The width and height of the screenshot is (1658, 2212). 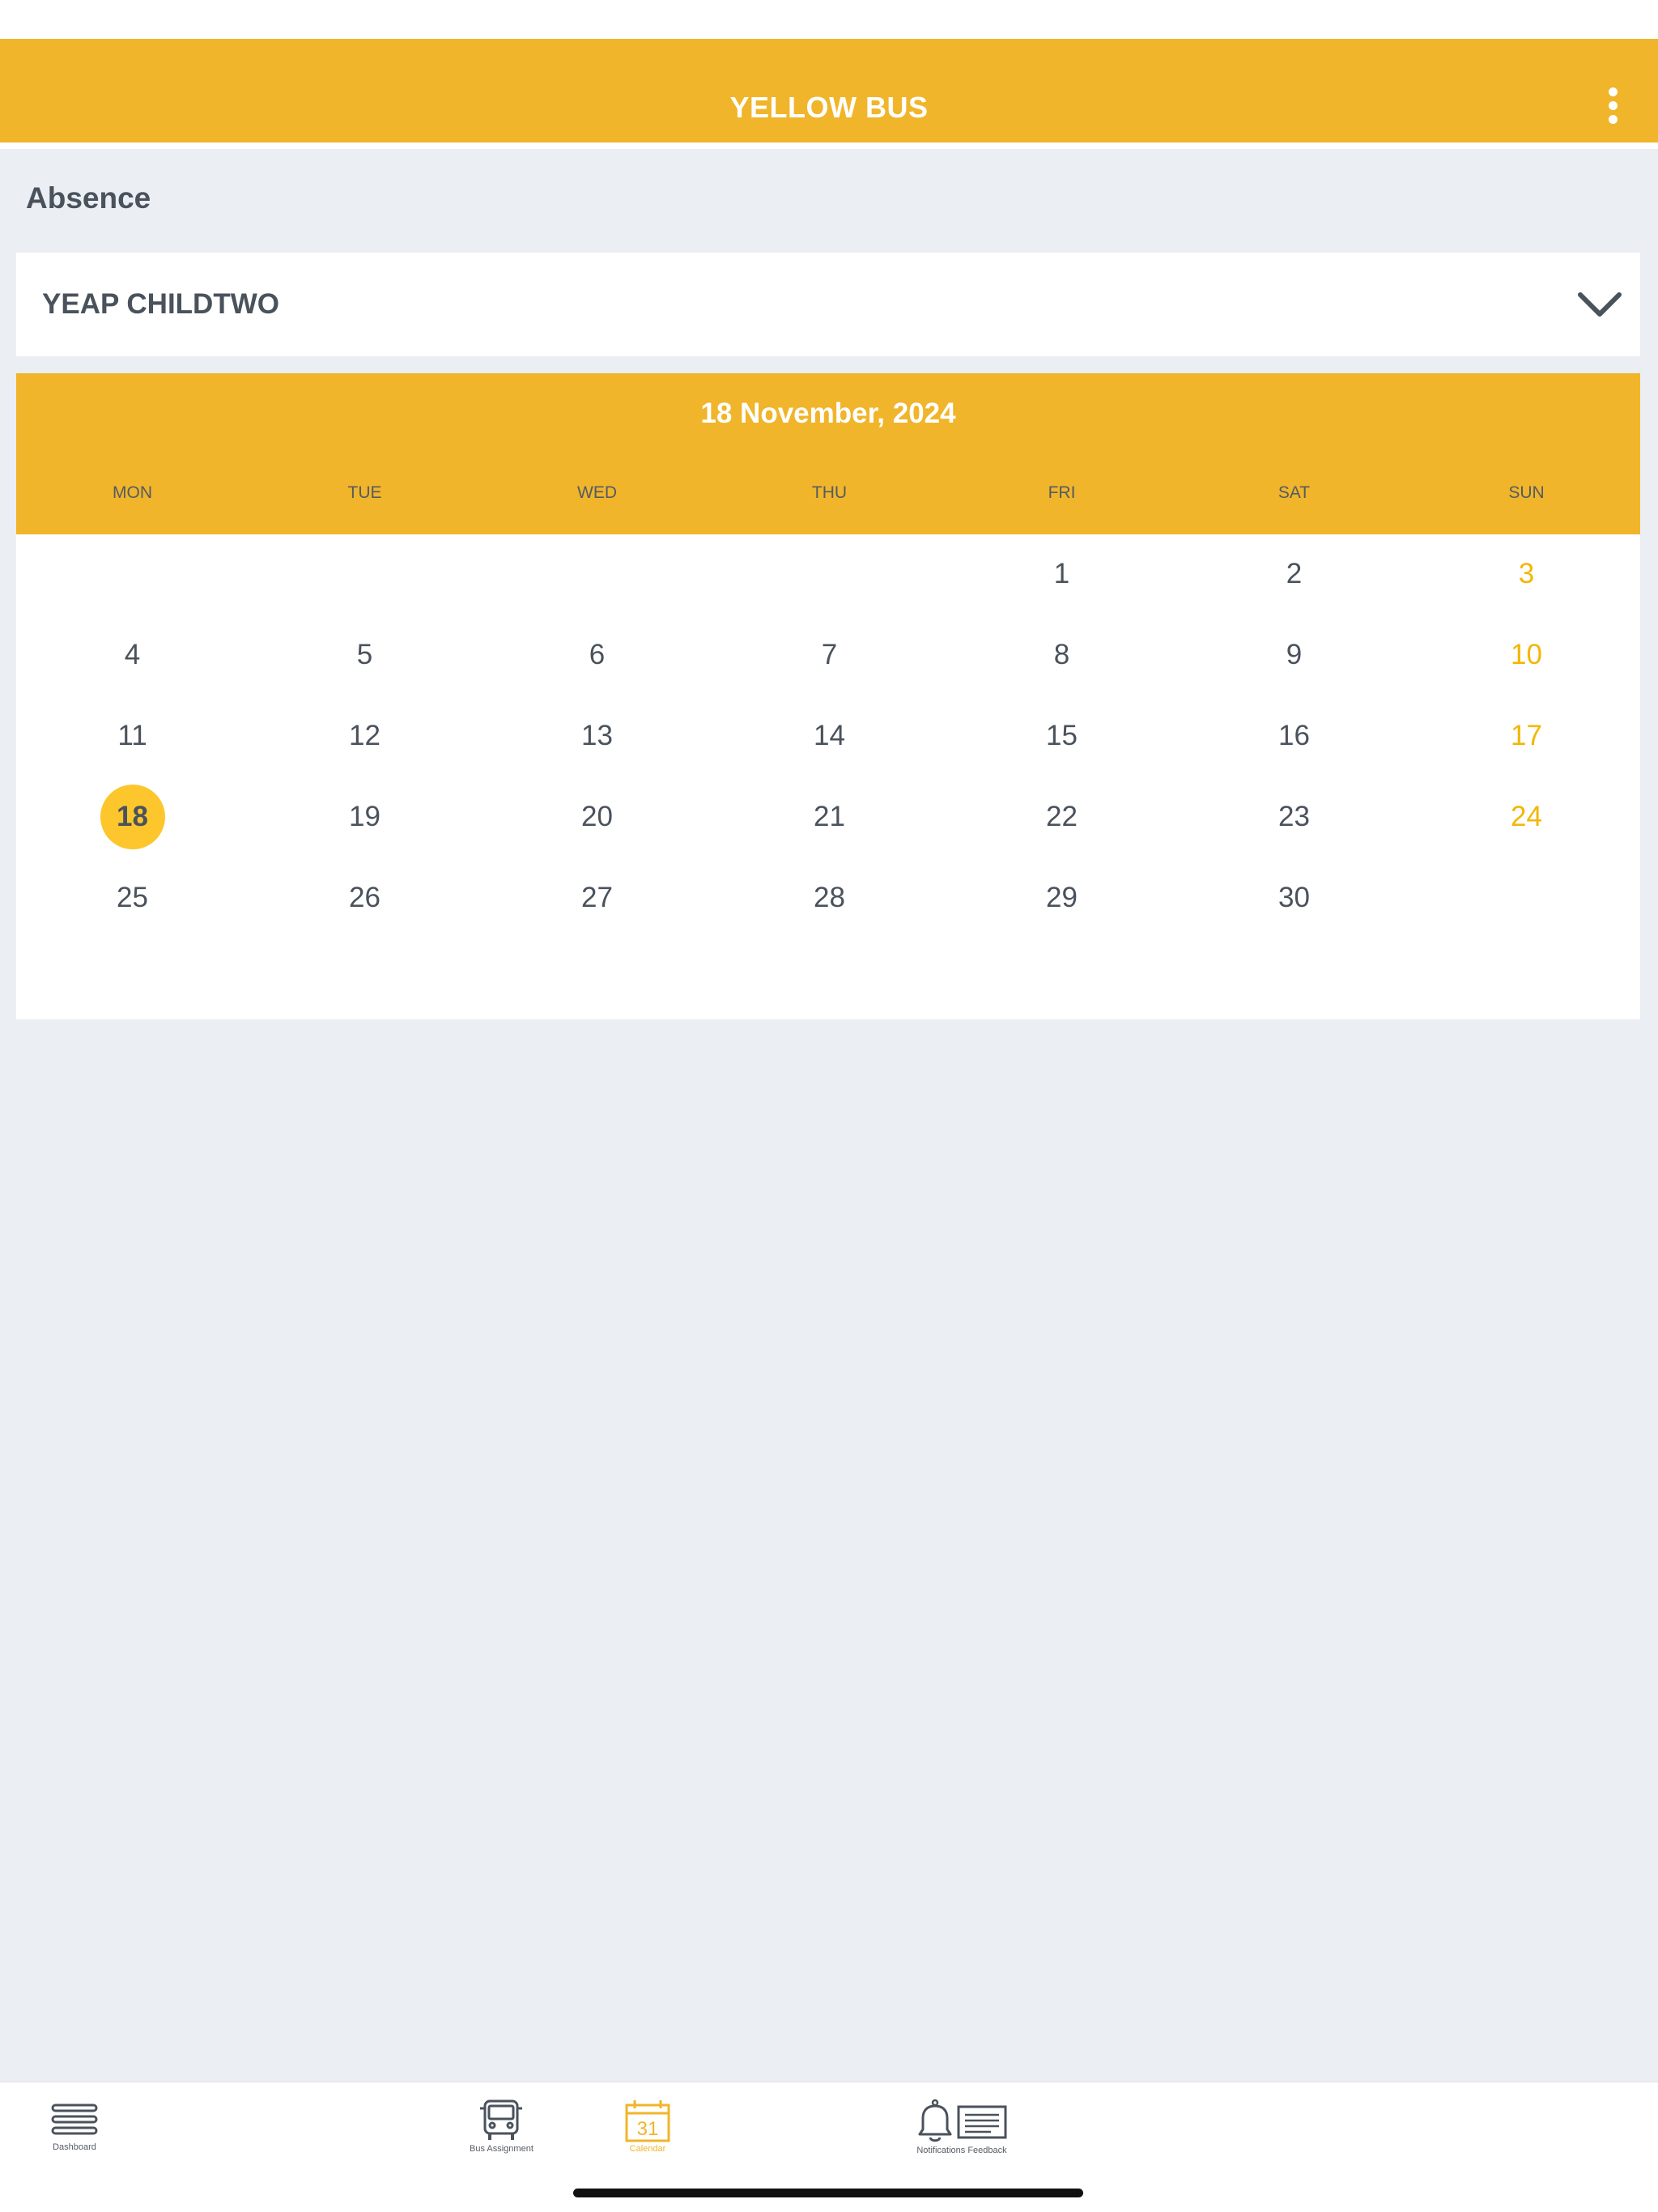 I want to click on calendar-day: 5, so click(x=365, y=655).